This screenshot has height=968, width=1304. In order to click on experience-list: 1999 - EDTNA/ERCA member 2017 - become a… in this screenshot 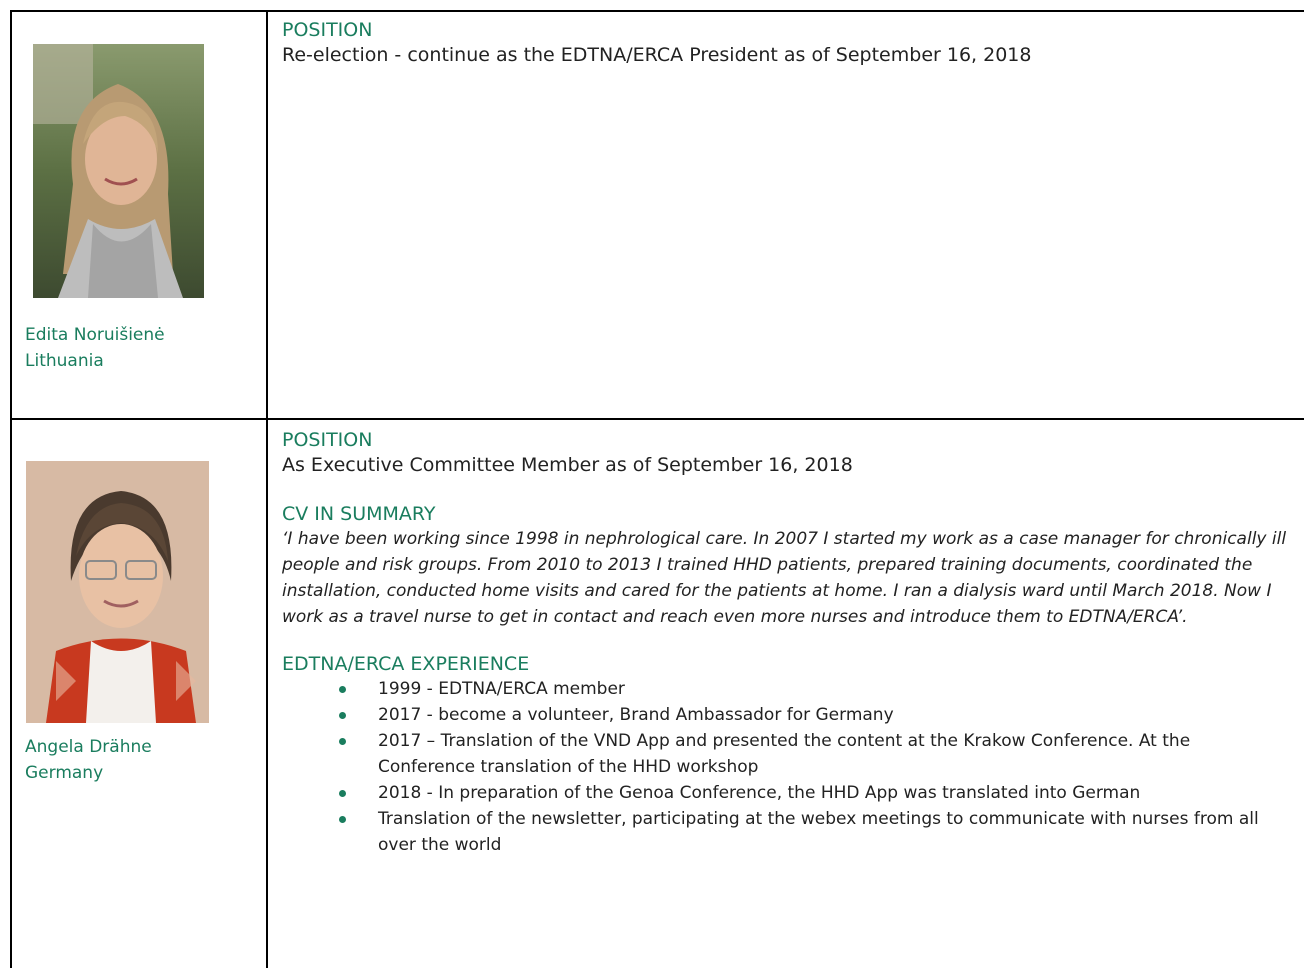, I will do `click(787, 767)`.